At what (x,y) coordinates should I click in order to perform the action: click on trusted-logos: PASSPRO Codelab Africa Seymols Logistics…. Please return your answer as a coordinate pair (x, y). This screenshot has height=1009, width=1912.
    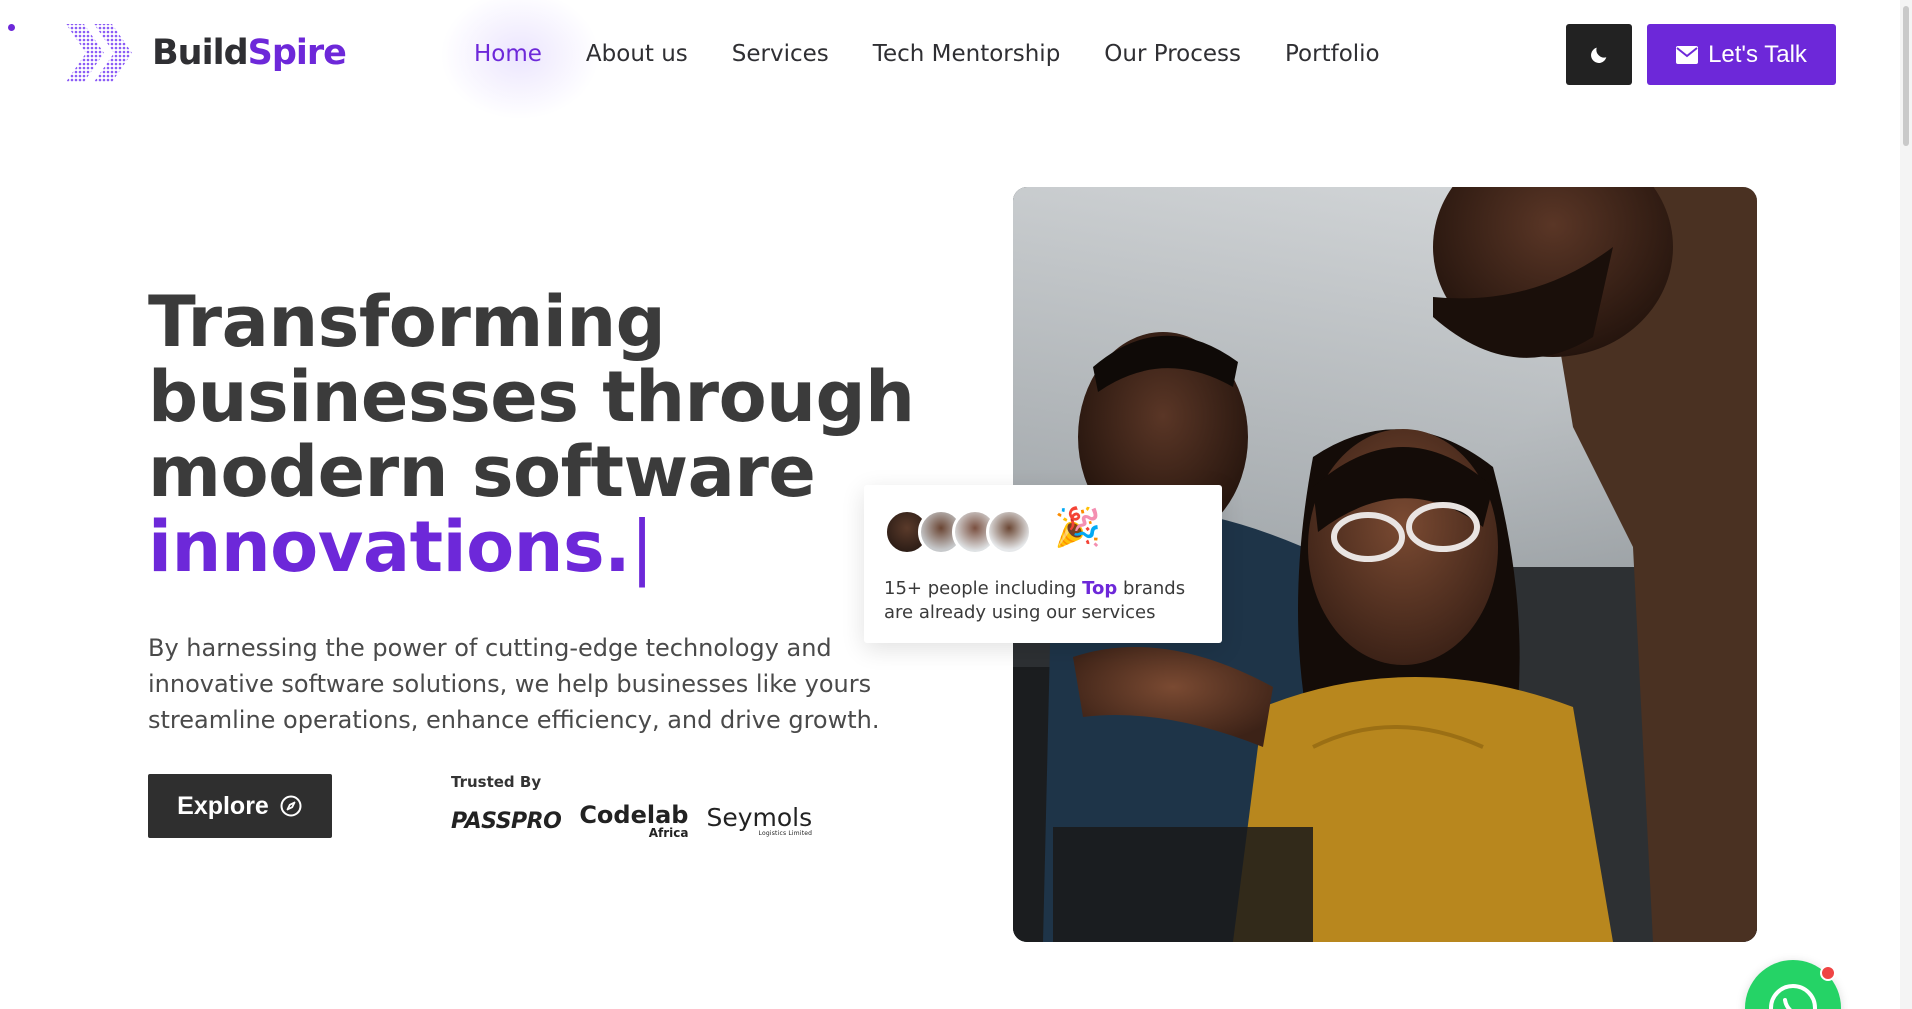
    Looking at the image, I should click on (631, 821).